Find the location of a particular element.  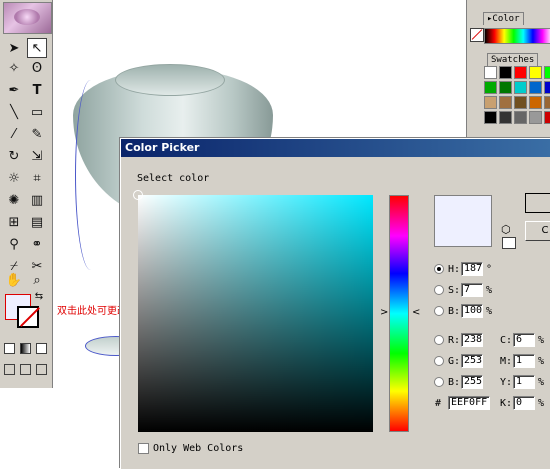

saturation-radio is located at coordinates (439, 290).